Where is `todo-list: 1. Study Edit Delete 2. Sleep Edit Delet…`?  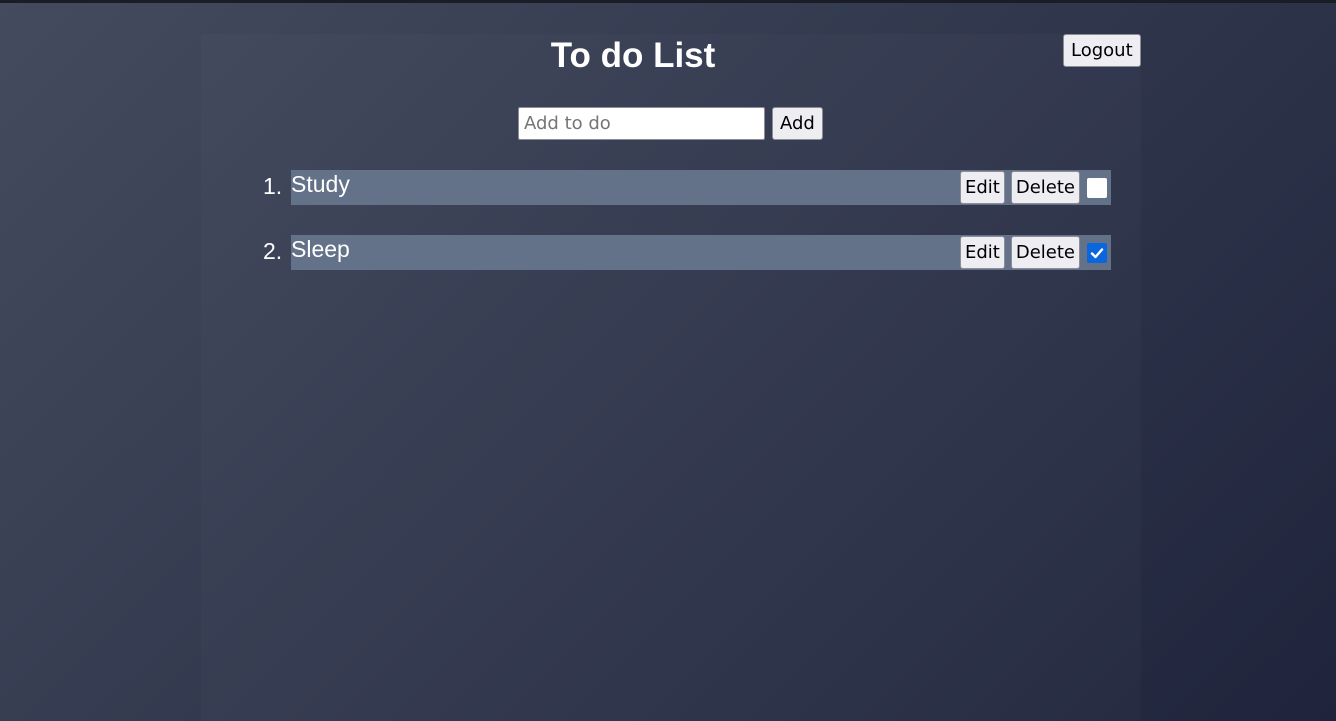
todo-list: 1. Study Edit Delete 2. Sleep Edit Delet… is located at coordinates (687, 235).